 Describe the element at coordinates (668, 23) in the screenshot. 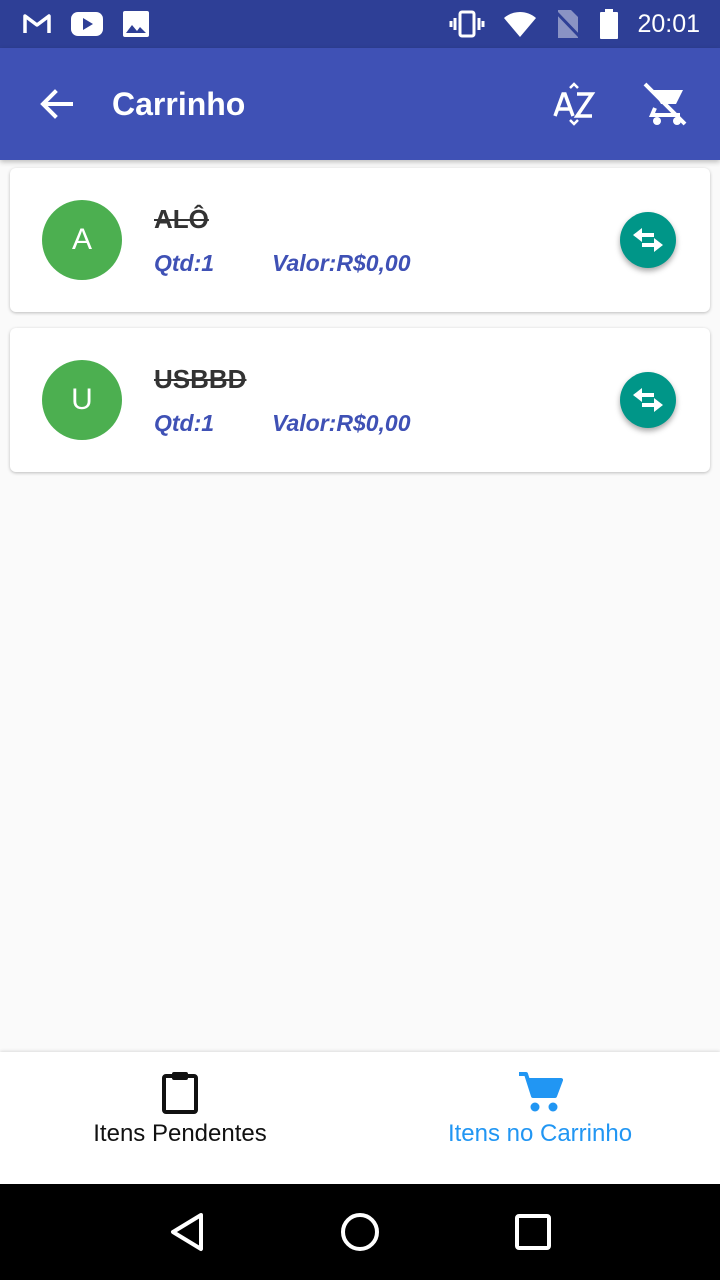

I see `status-time: 20:01` at that location.